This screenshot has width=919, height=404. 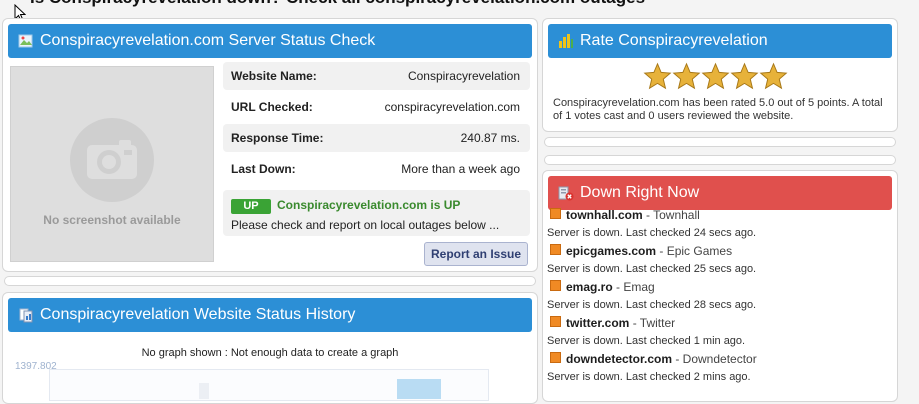 I want to click on info-value: 240.87 ms., so click(x=490, y=138).